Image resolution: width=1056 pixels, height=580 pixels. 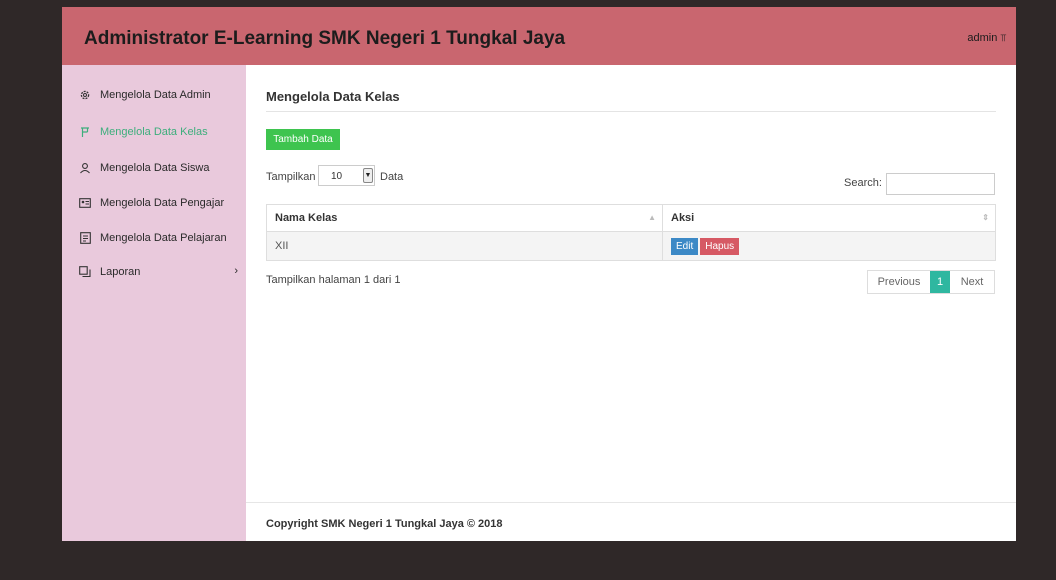 What do you see at coordinates (85, 203) in the screenshot?
I see `id-card-icon` at bounding box center [85, 203].